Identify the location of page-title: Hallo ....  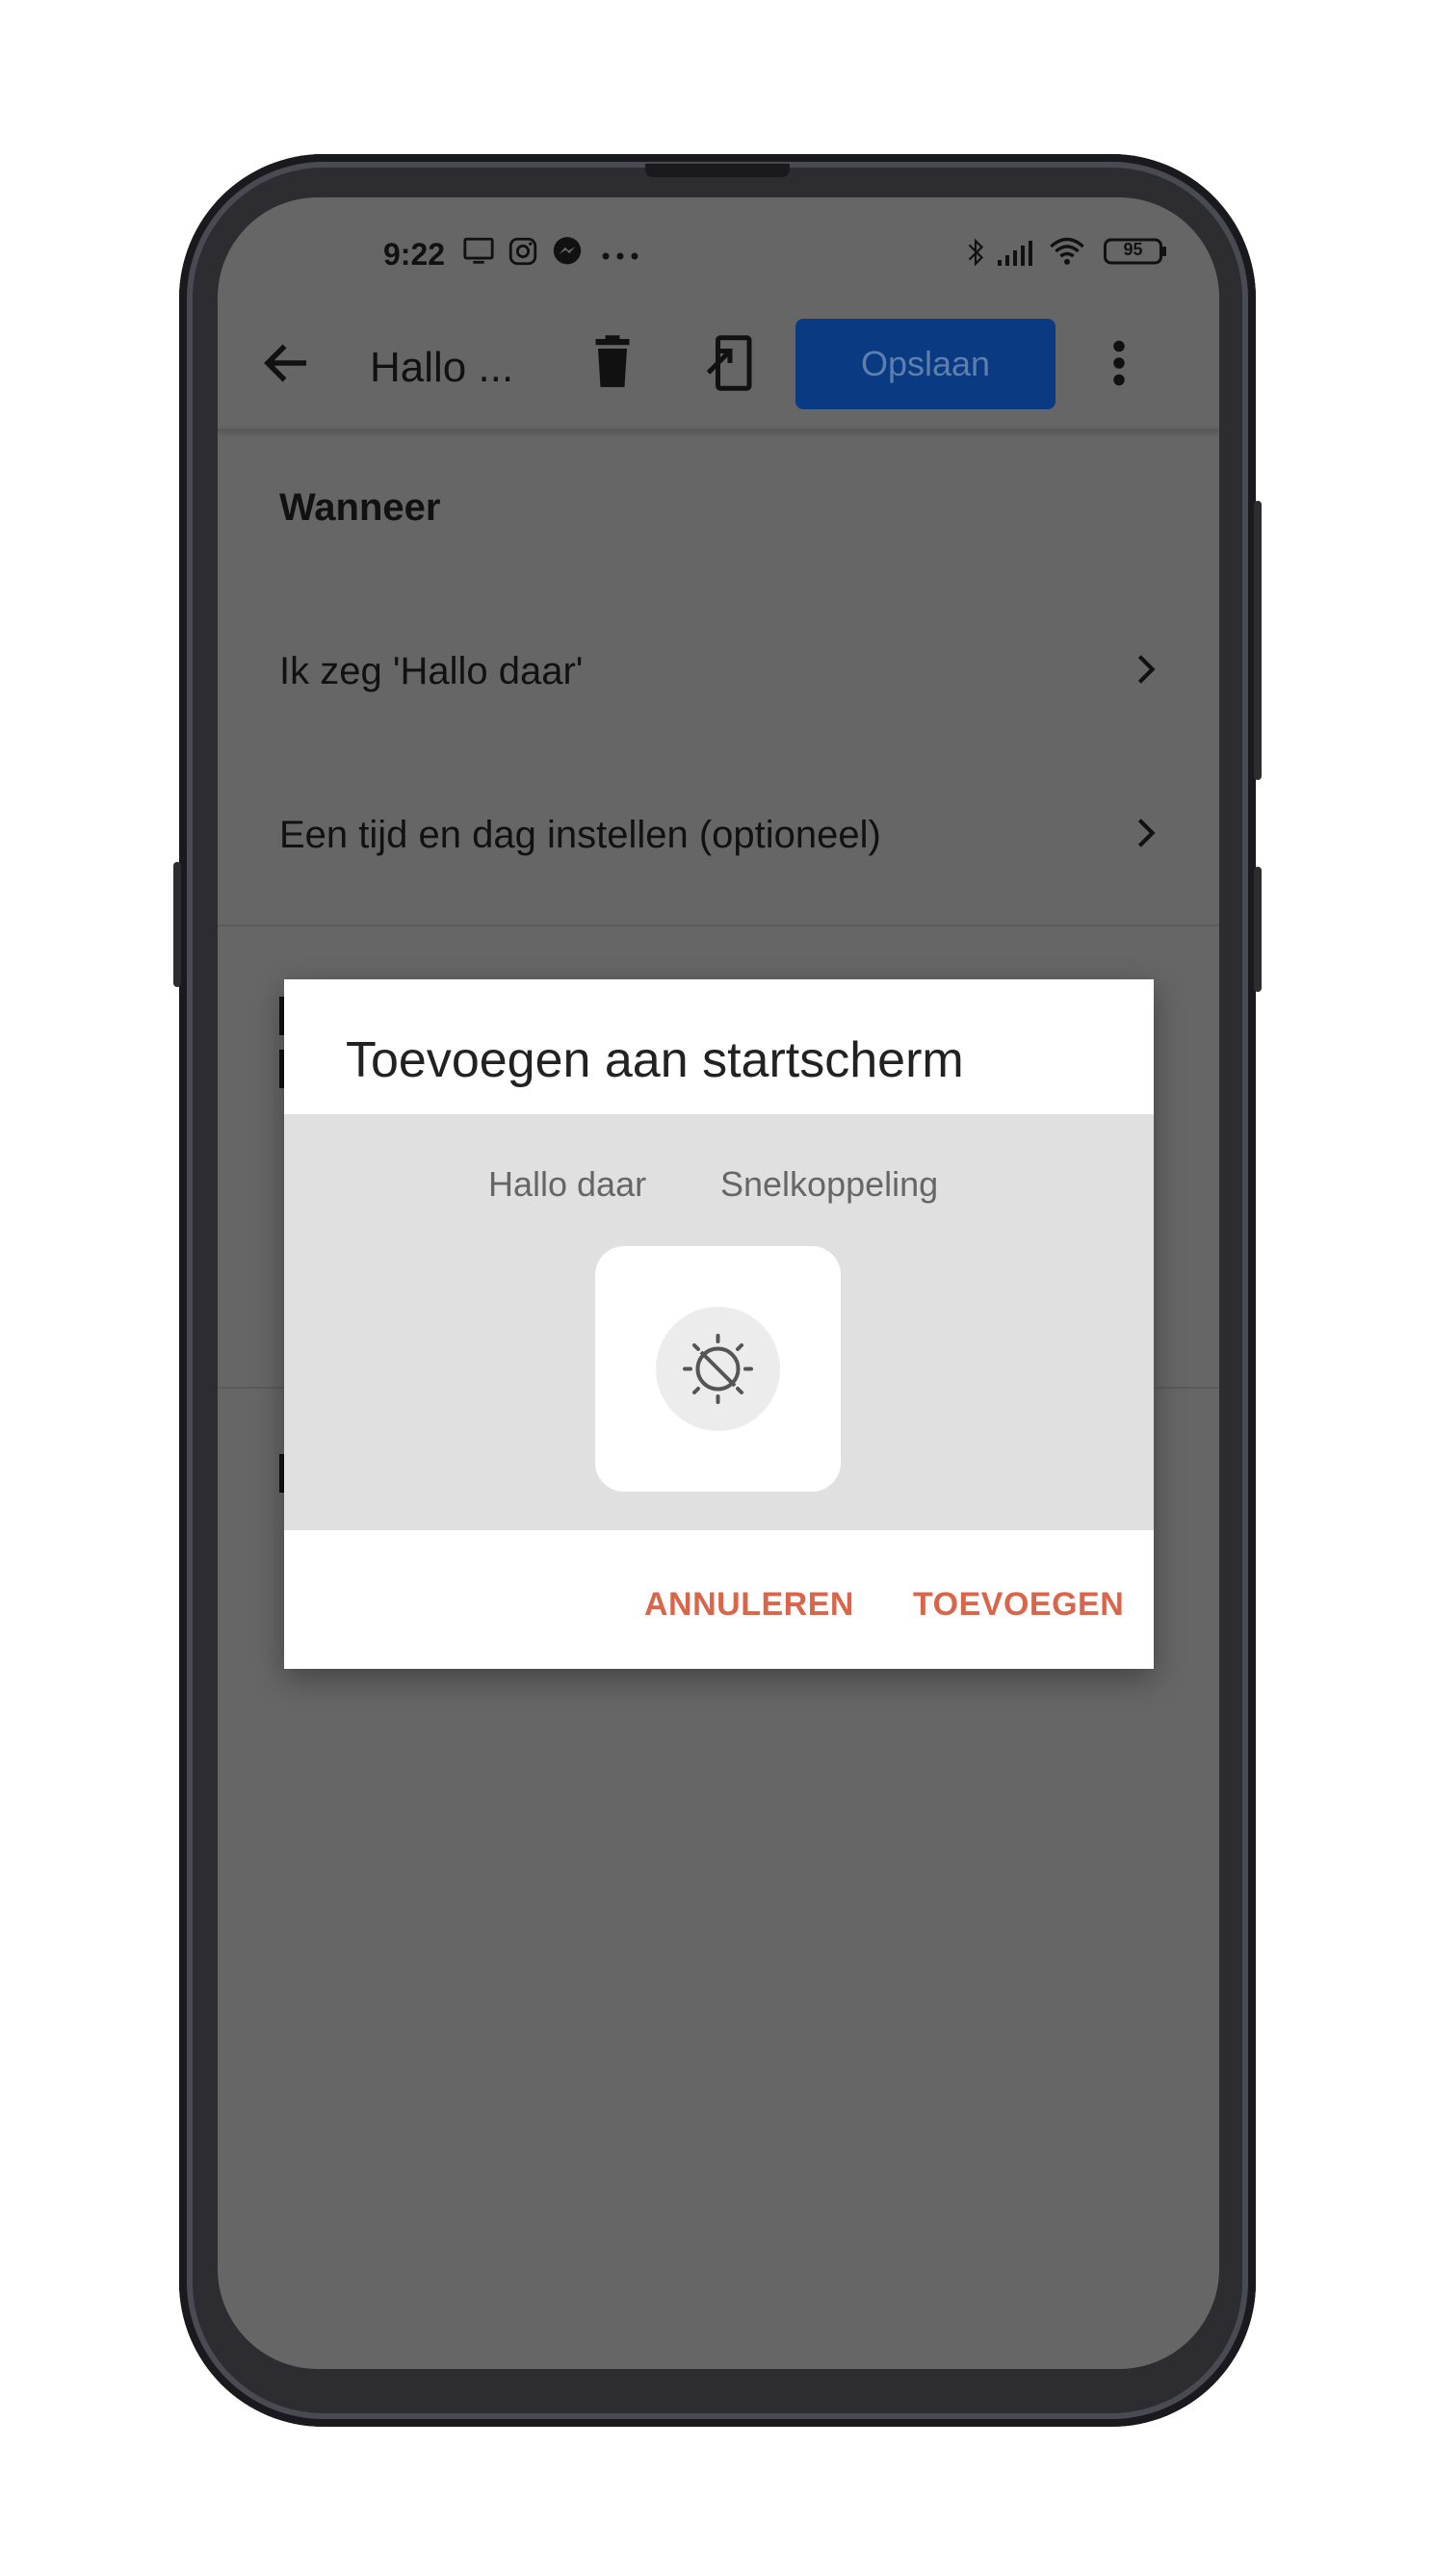
(442, 367).